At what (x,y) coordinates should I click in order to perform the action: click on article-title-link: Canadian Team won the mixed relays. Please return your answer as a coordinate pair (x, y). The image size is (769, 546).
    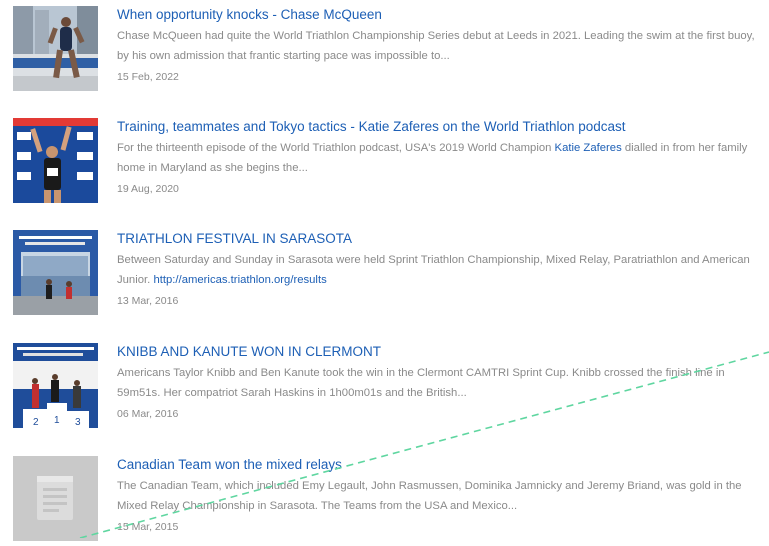
    Looking at the image, I should click on (443, 464).